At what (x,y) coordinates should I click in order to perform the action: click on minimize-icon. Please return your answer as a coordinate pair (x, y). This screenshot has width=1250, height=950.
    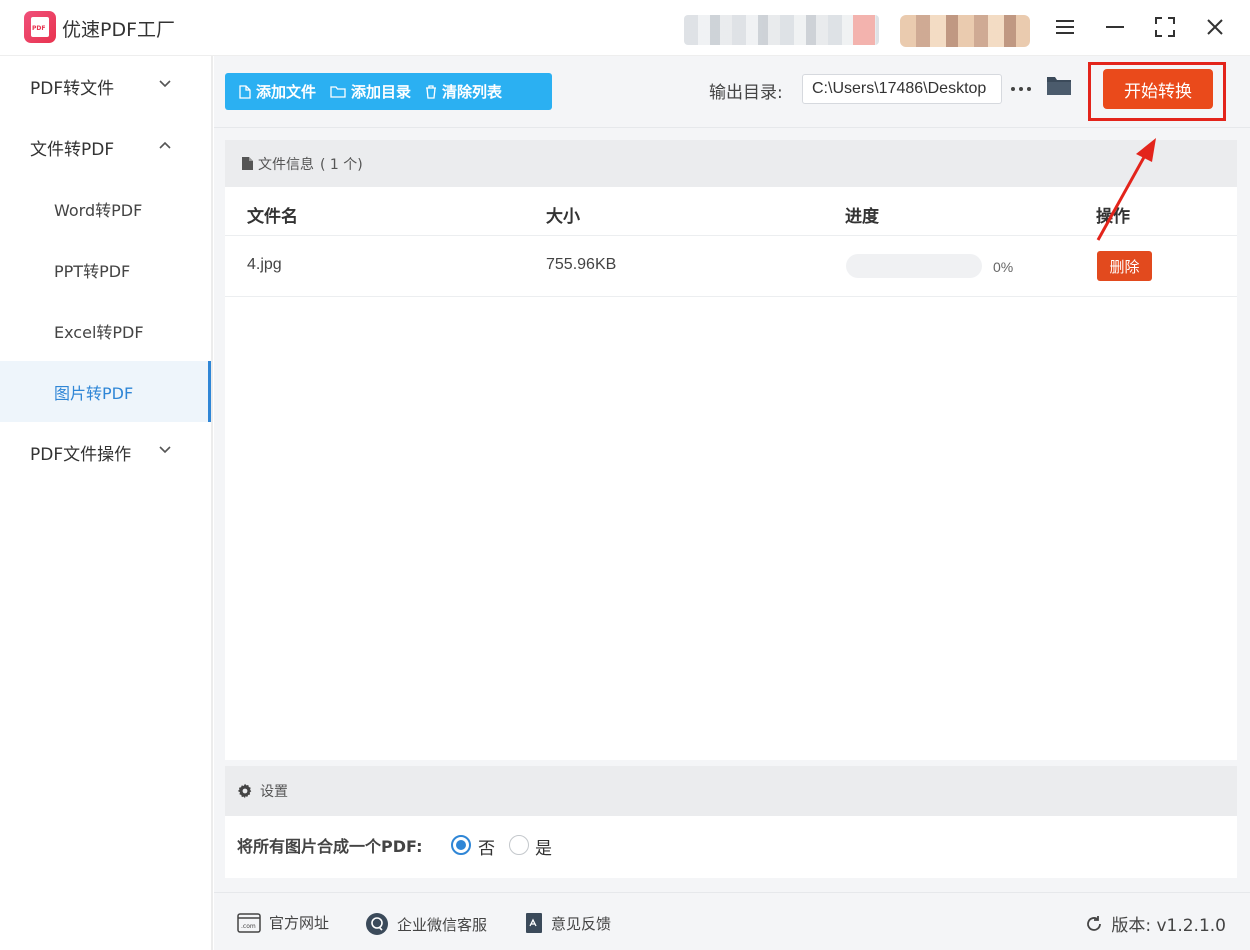
    Looking at the image, I should click on (1115, 27).